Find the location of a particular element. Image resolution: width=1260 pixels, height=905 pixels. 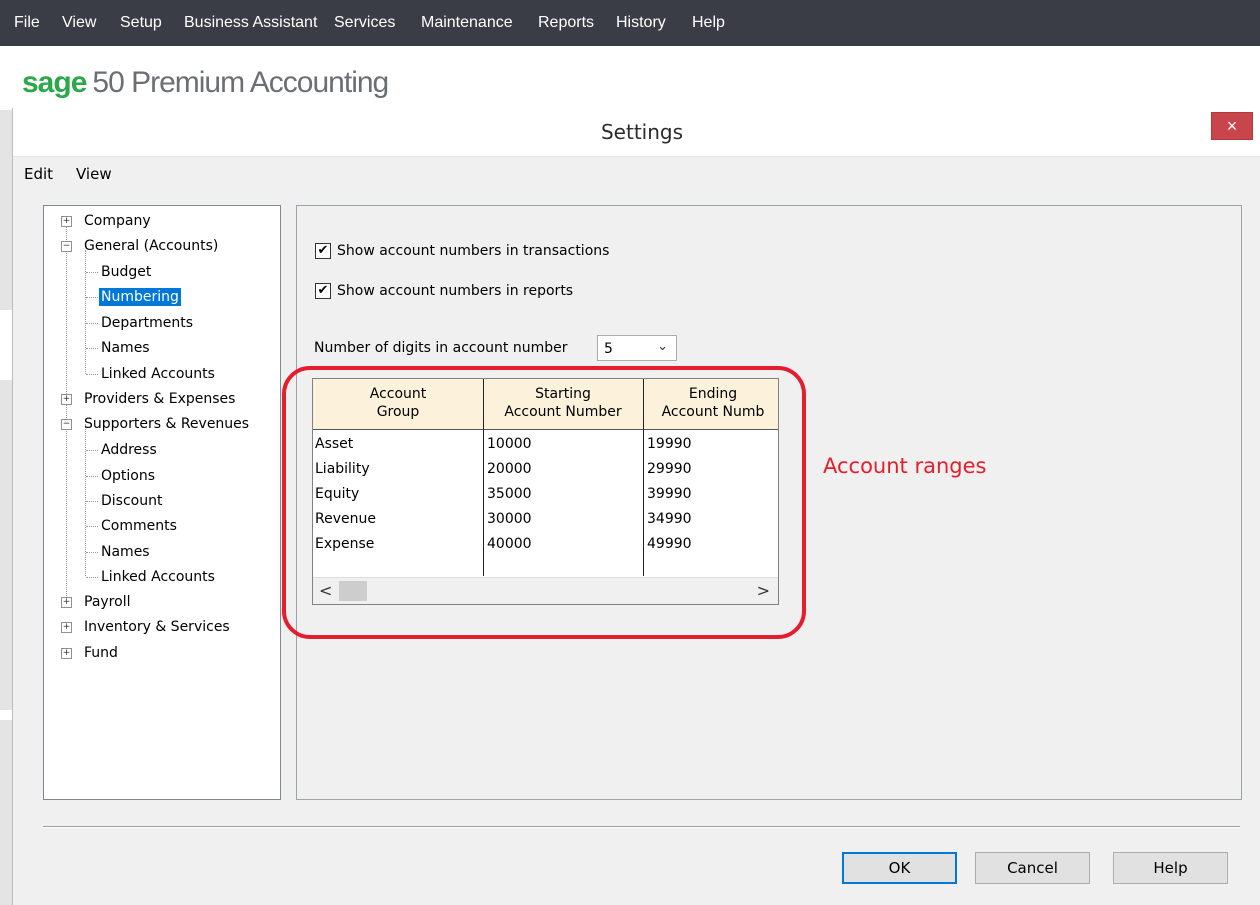

annotation-label: Account ranges is located at coordinates (905, 466).